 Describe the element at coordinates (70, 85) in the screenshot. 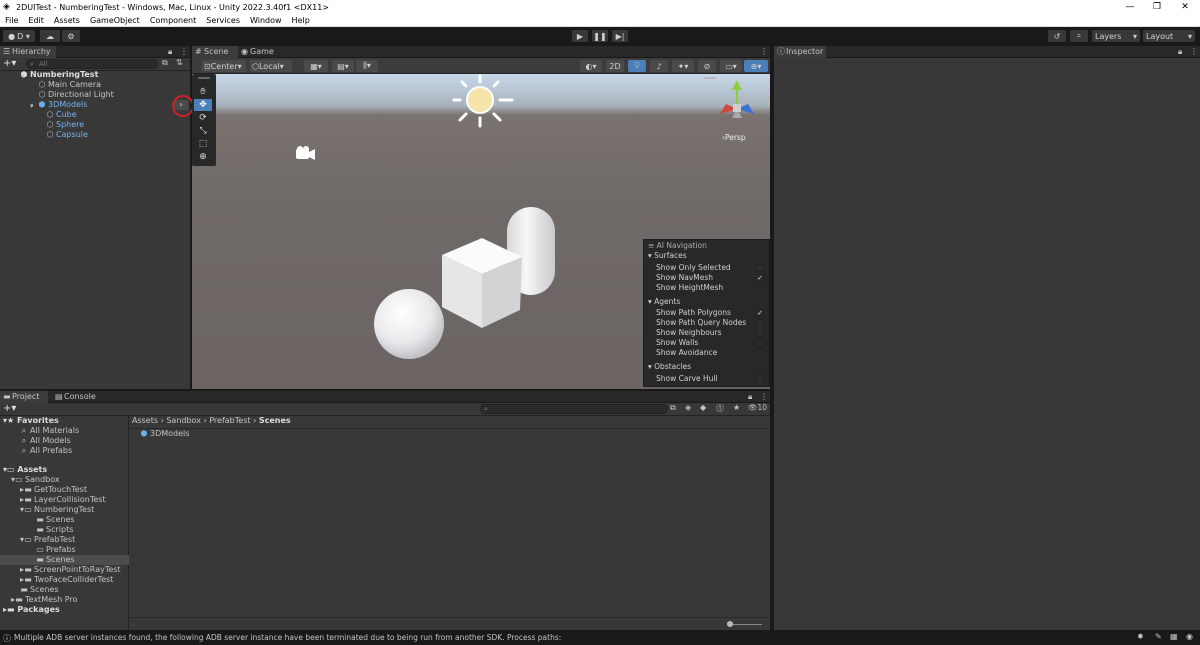

I see `tree-row-main-camera: ⬡ Main Camera` at that location.